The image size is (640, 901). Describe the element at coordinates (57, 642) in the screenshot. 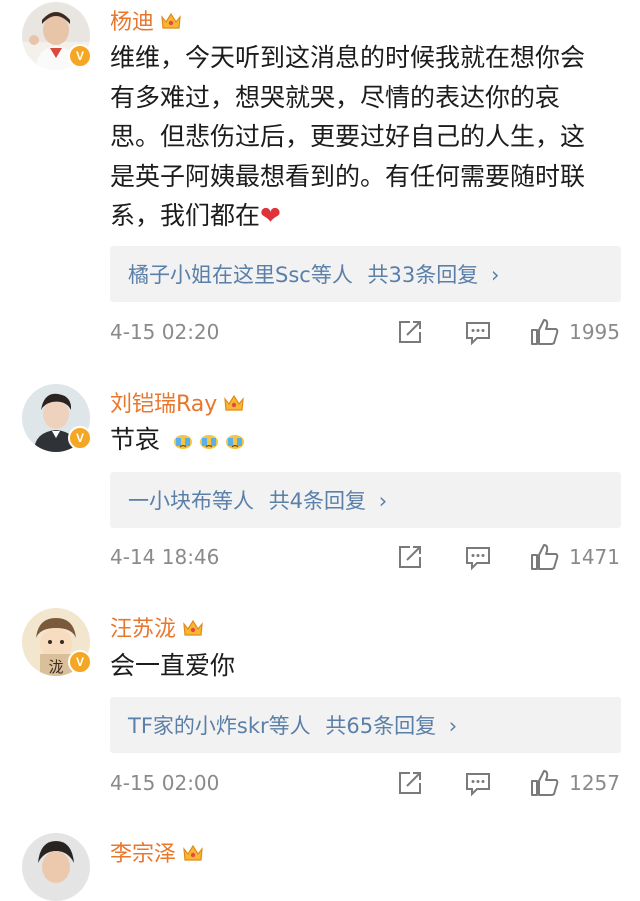

I see `avatar: 泷 V` at that location.